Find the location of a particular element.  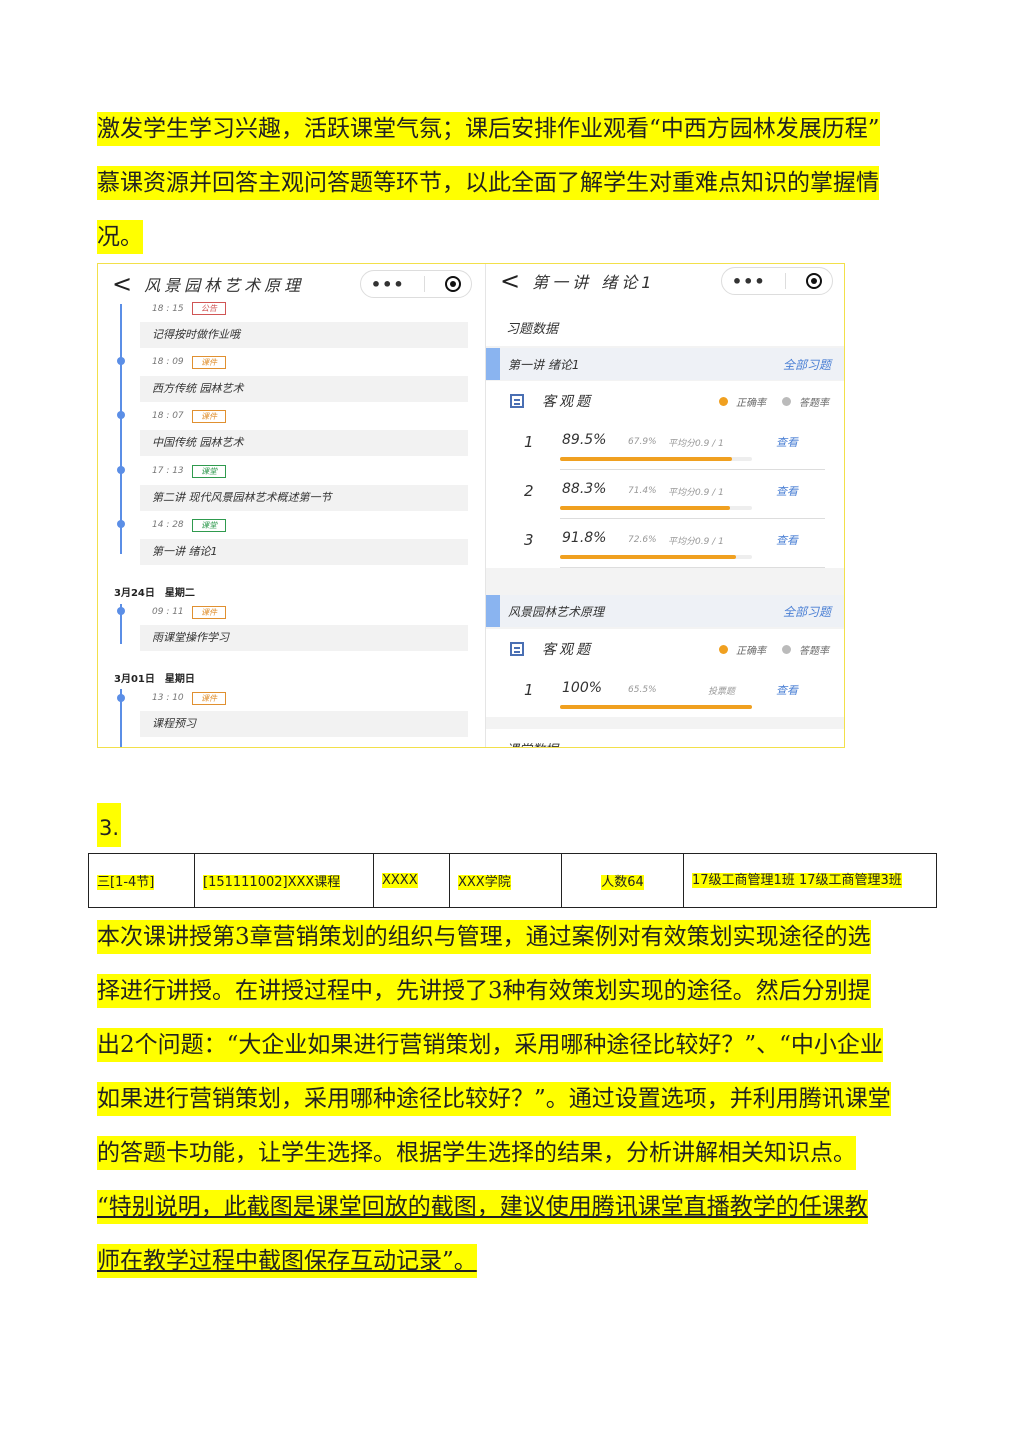

table-cell: 人数64 is located at coordinates (622, 880).